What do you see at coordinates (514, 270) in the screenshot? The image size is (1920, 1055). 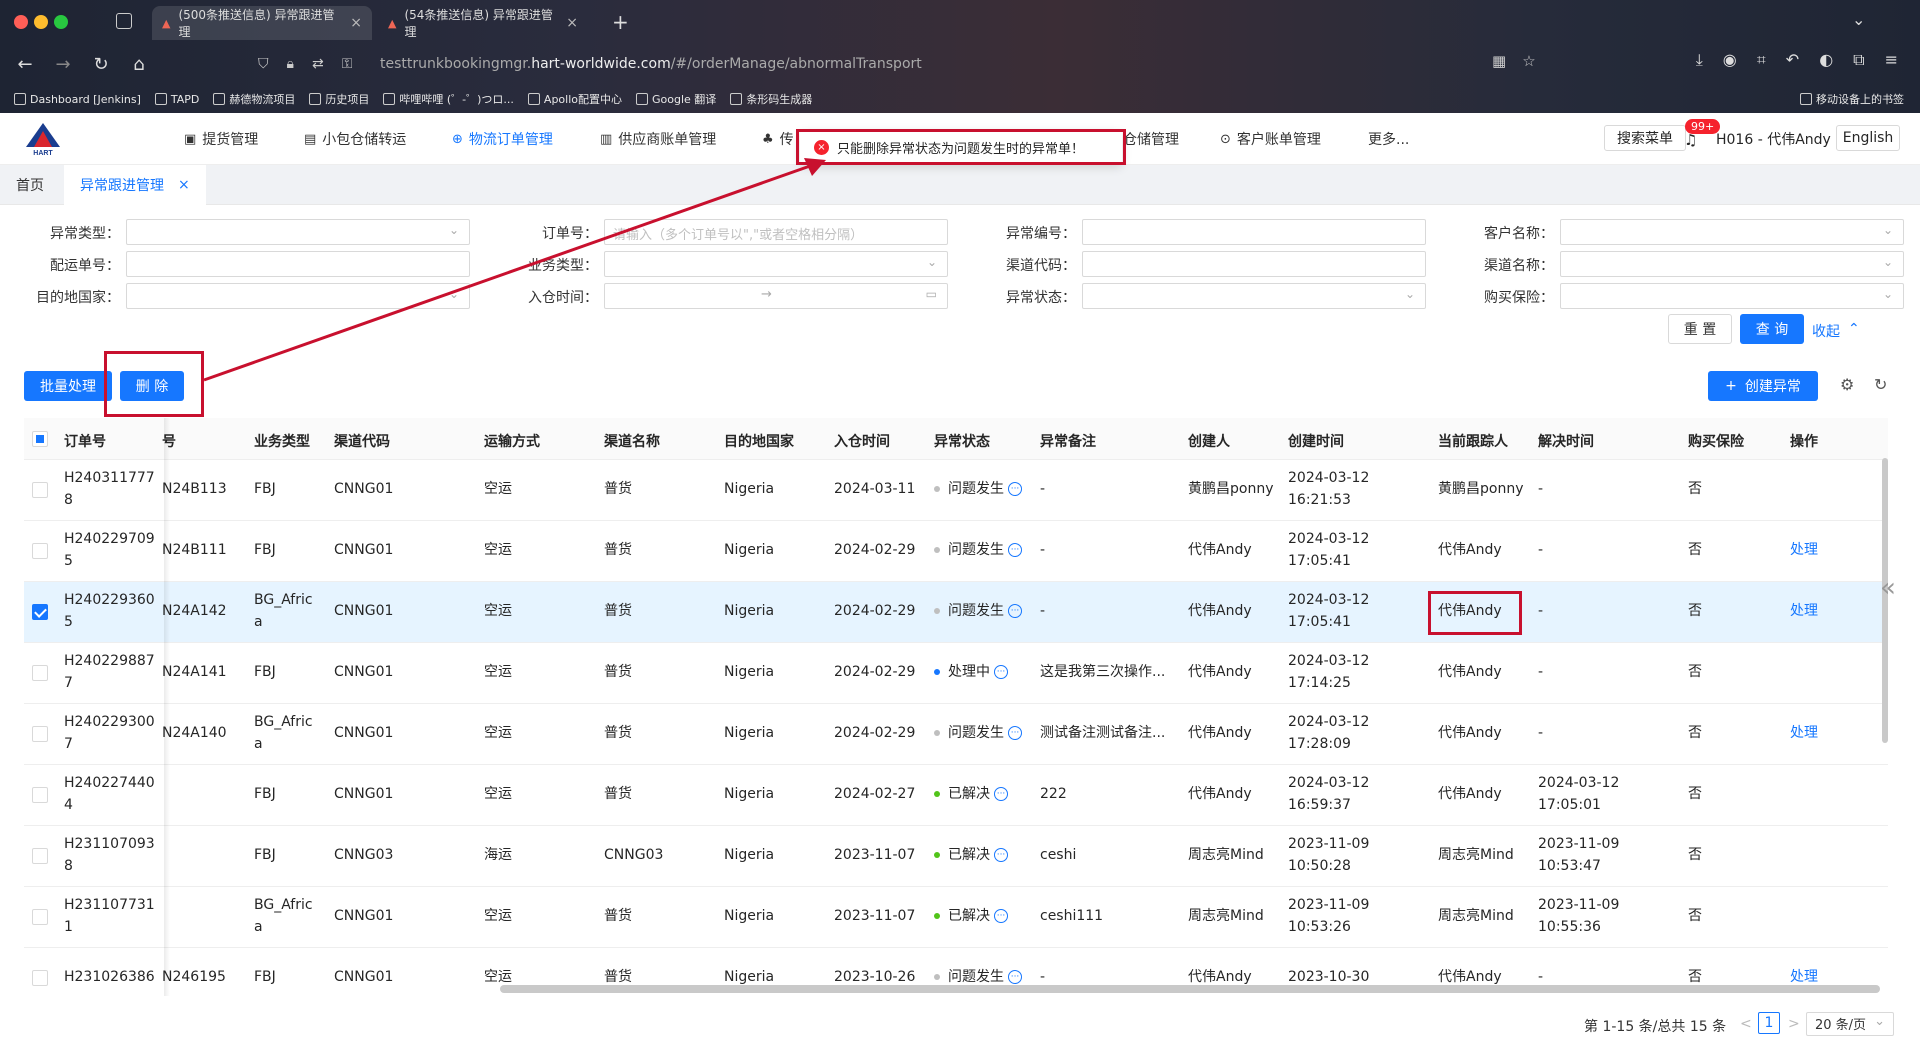 I see `annotation-arrow` at bounding box center [514, 270].